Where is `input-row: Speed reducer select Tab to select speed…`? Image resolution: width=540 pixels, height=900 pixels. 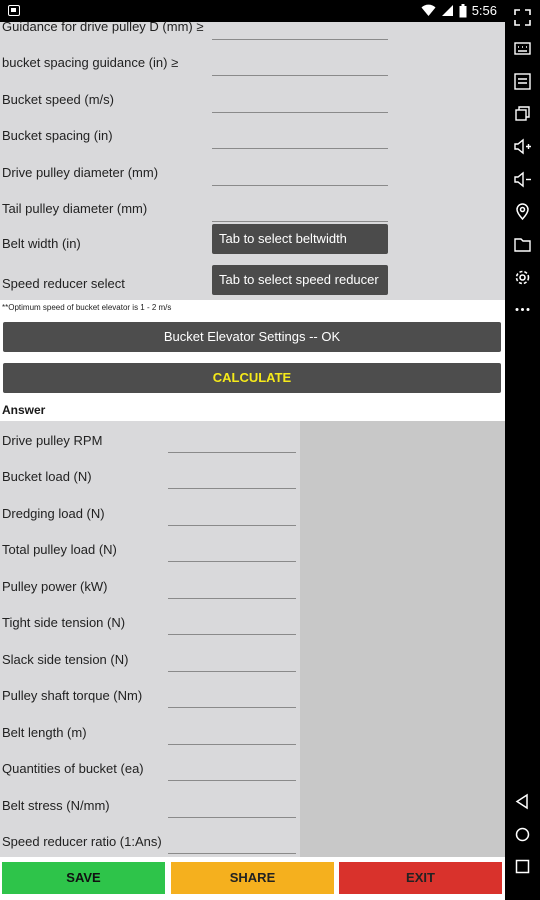 input-row: Speed reducer select Tab to select speed… is located at coordinates (252, 283).